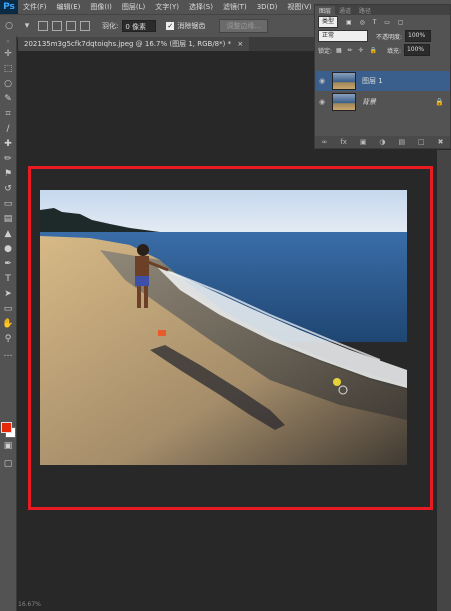 The image size is (451, 611). Describe the element at coordinates (324, 142) in the screenshot. I see `link-layers-icon: ∞` at that location.